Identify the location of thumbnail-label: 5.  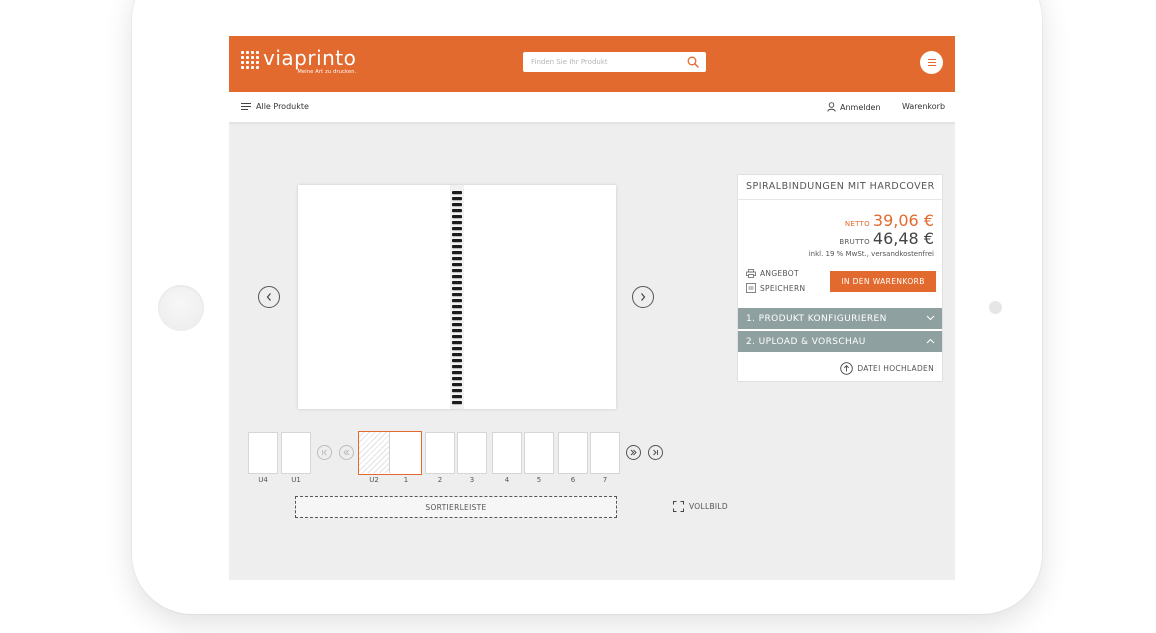
(539, 480).